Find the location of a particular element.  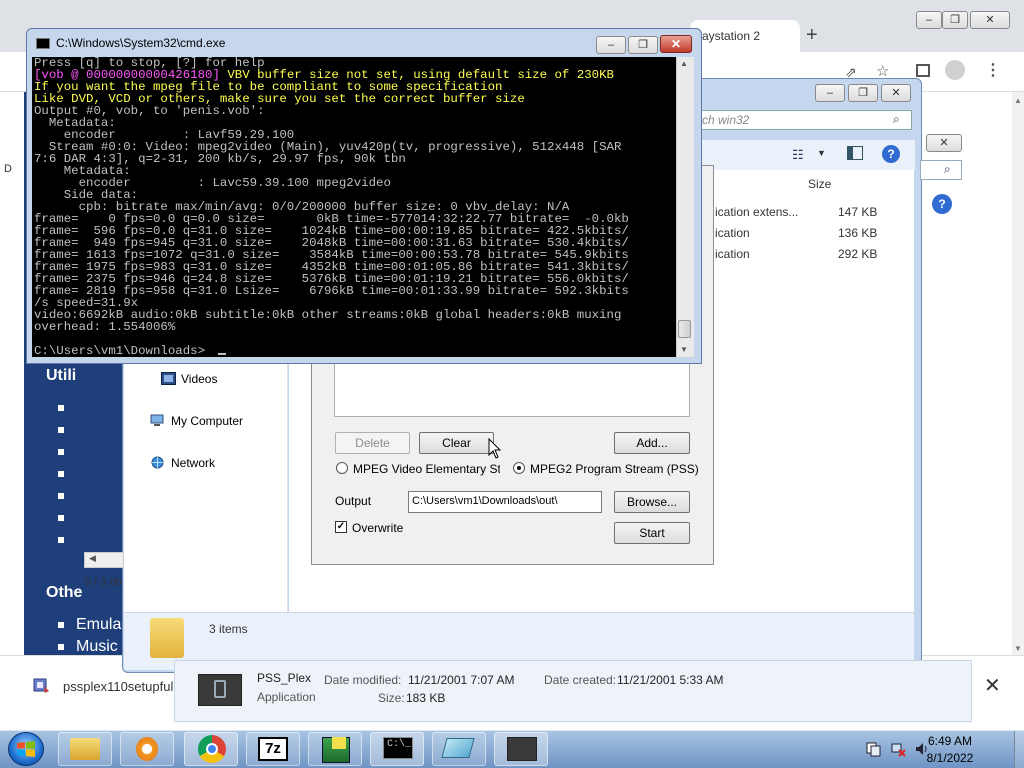

wiki-heading-utilities: Utili is located at coordinates (61, 375).